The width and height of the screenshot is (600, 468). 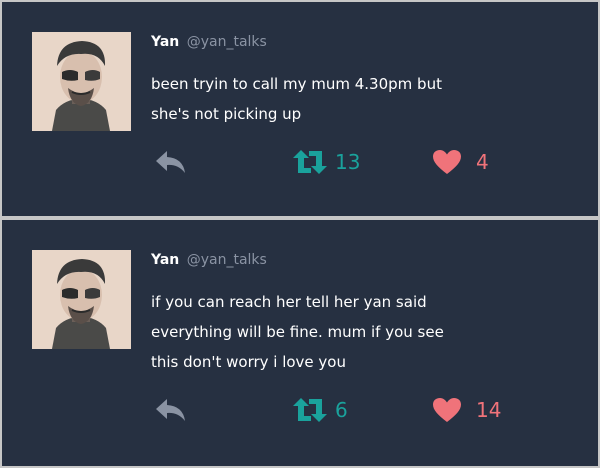 I want to click on retweet-button: 6, so click(x=319, y=410).